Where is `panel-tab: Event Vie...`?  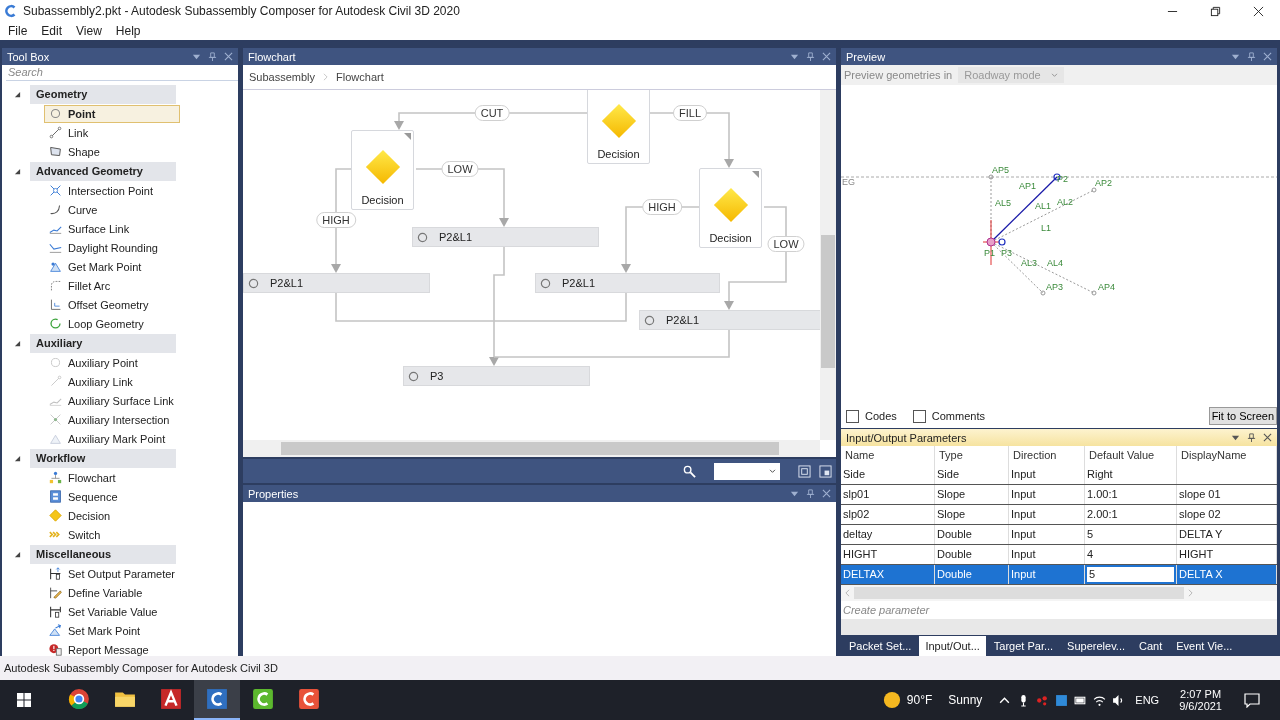 panel-tab: Event Vie... is located at coordinates (1204, 646).